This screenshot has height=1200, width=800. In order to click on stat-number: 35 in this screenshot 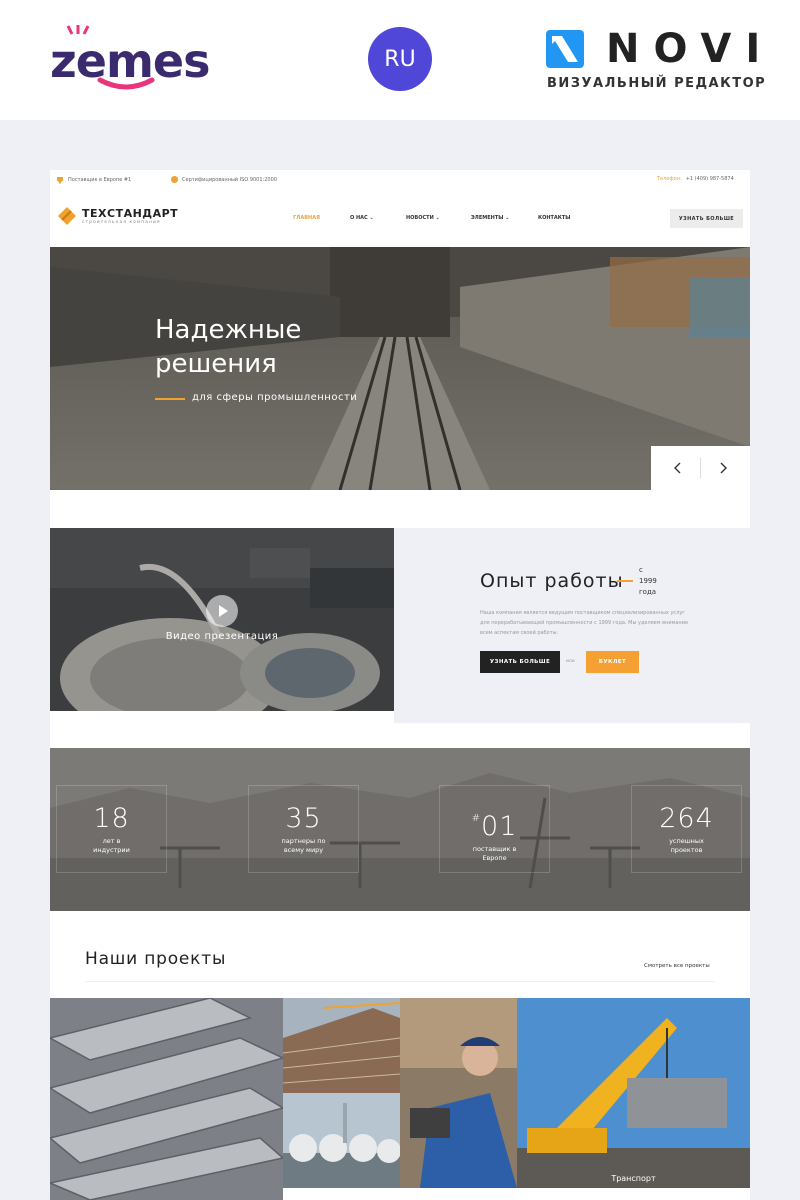, I will do `click(303, 818)`.